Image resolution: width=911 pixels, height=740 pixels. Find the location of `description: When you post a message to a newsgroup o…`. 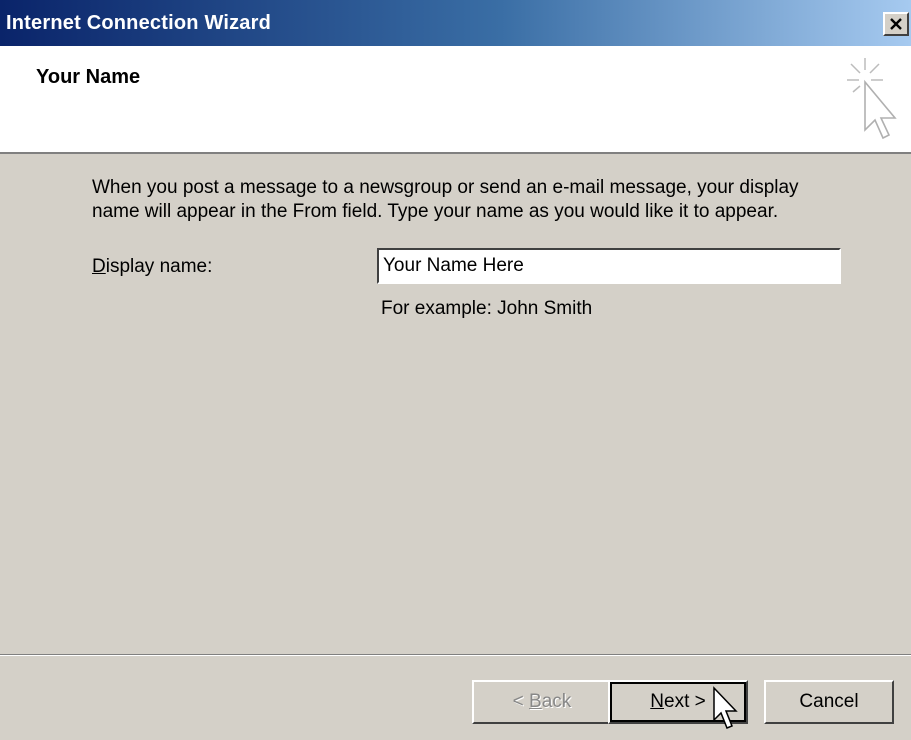

description: When you post a message to a newsgroup o… is located at coordinates (472, 200).